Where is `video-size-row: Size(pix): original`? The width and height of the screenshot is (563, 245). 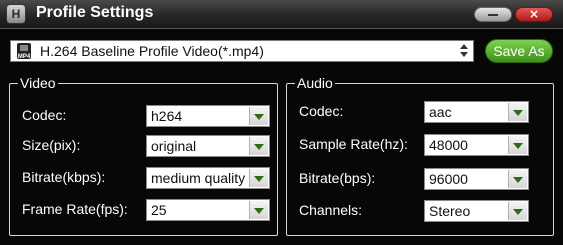 video-size-row: Size(pix): original is located at coordinates (143, 146).